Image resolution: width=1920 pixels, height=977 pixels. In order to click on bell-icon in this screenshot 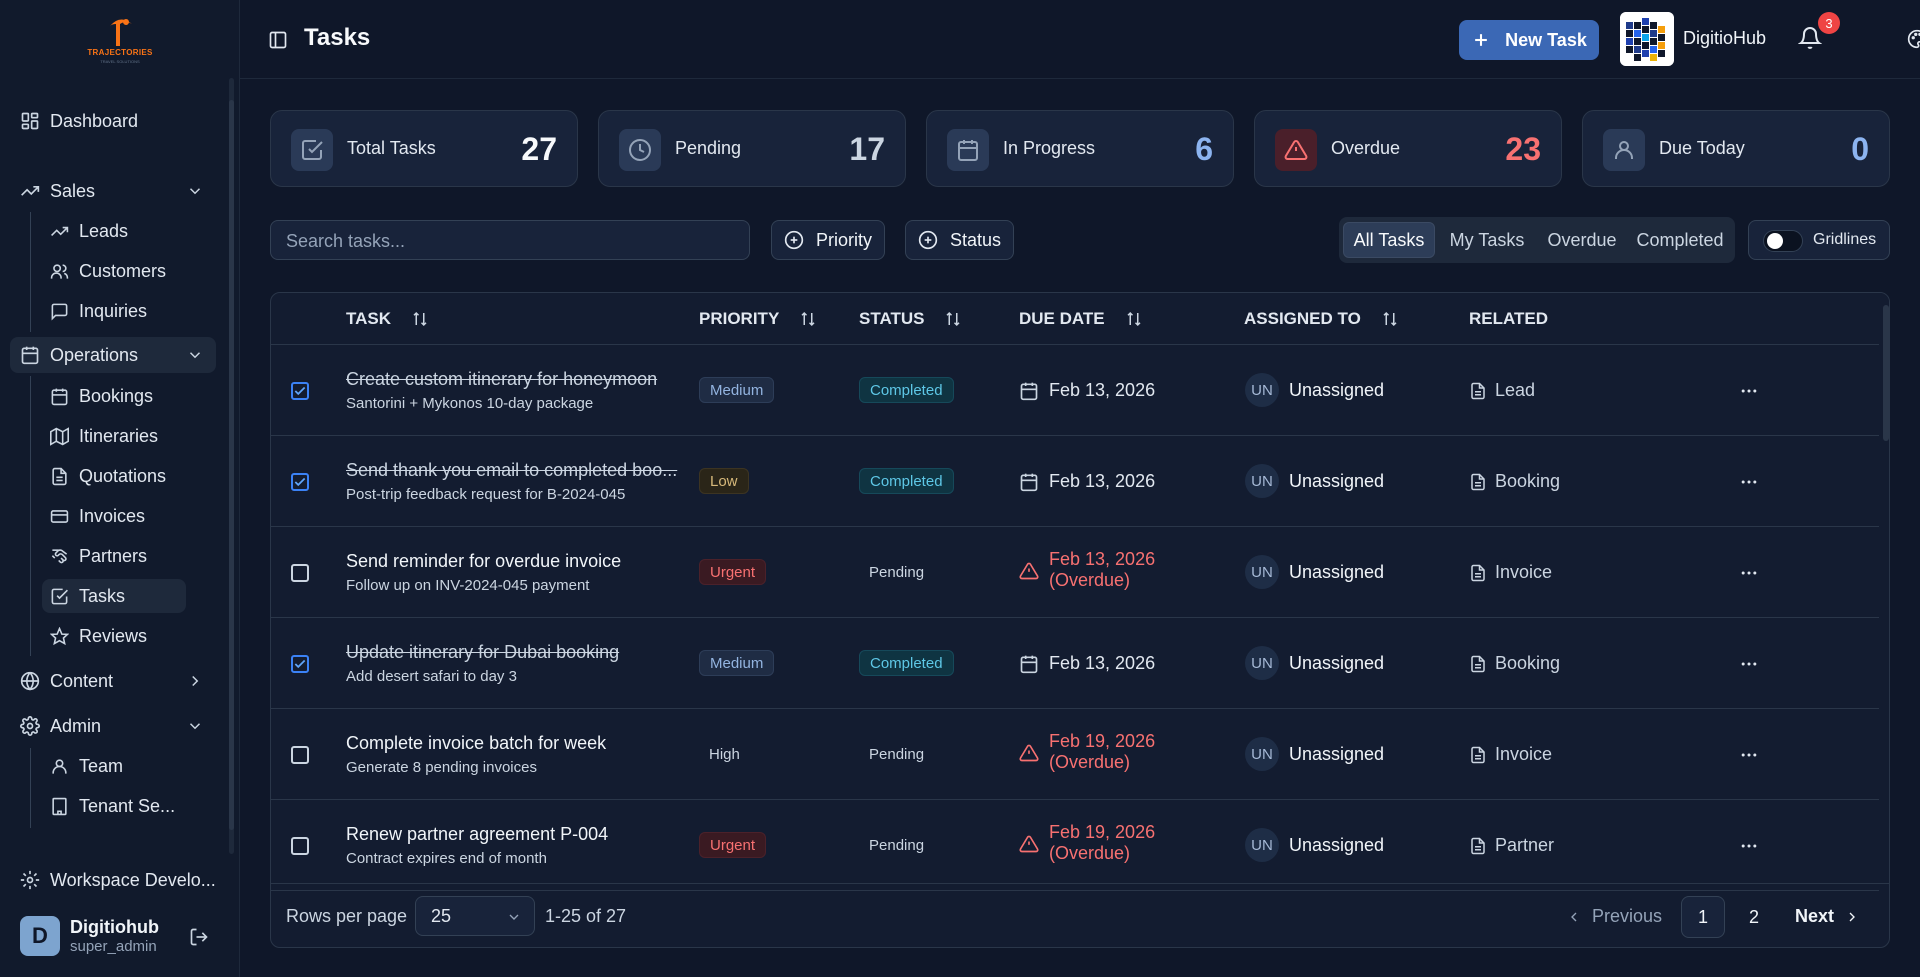, I will do `click(1810, 38)`.